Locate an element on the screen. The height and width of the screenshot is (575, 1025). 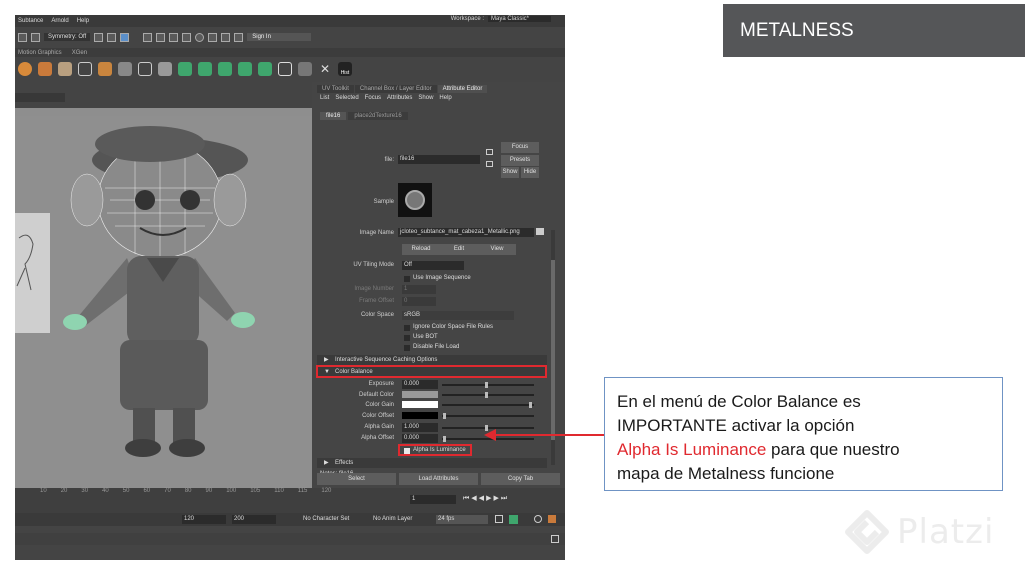
viewport-dropdown is located at coordinates (40, 97).